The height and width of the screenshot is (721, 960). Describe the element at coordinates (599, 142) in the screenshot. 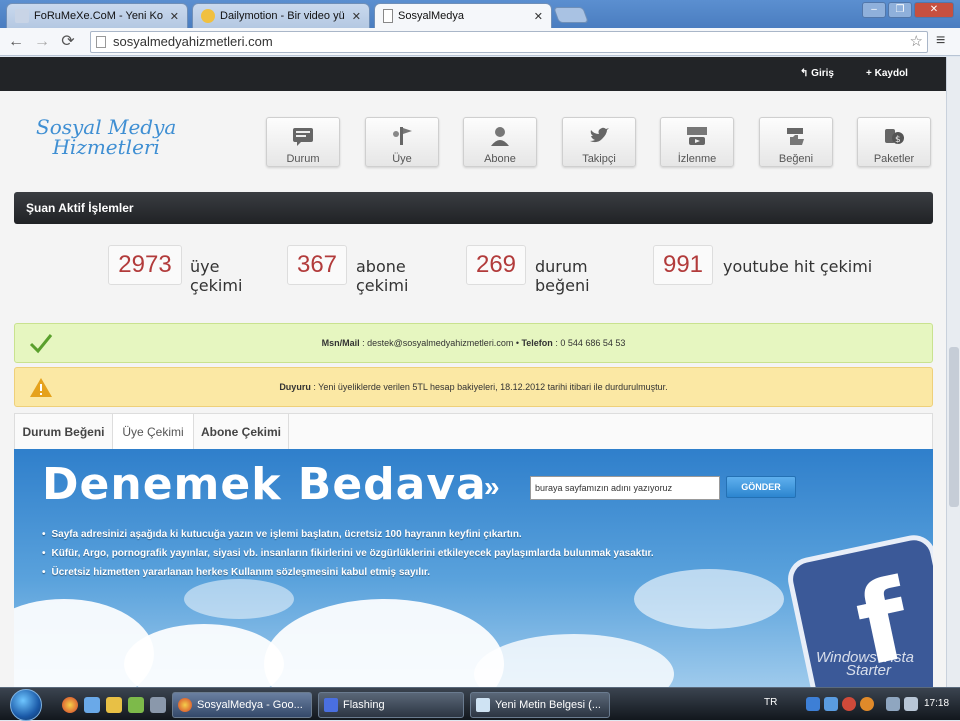

I see `nav-takipci: Takipçi` at that location.